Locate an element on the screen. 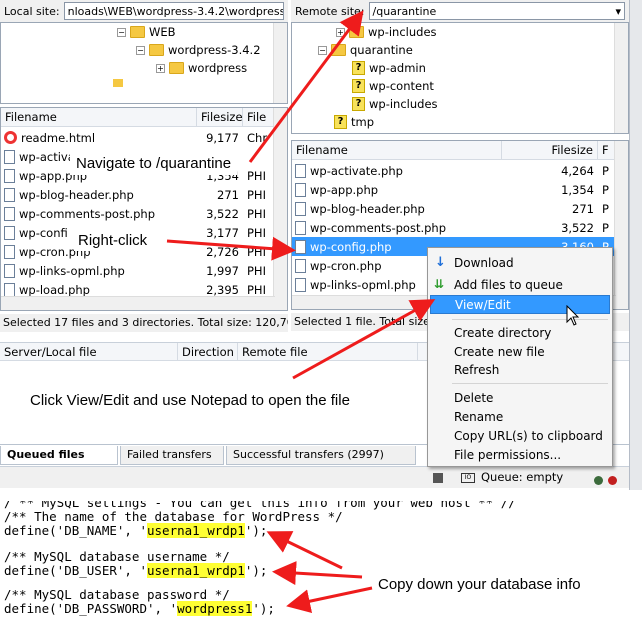 This screenshot has height=624, width=642. arrow-to-wp-config is located at coordinates (231, 248).